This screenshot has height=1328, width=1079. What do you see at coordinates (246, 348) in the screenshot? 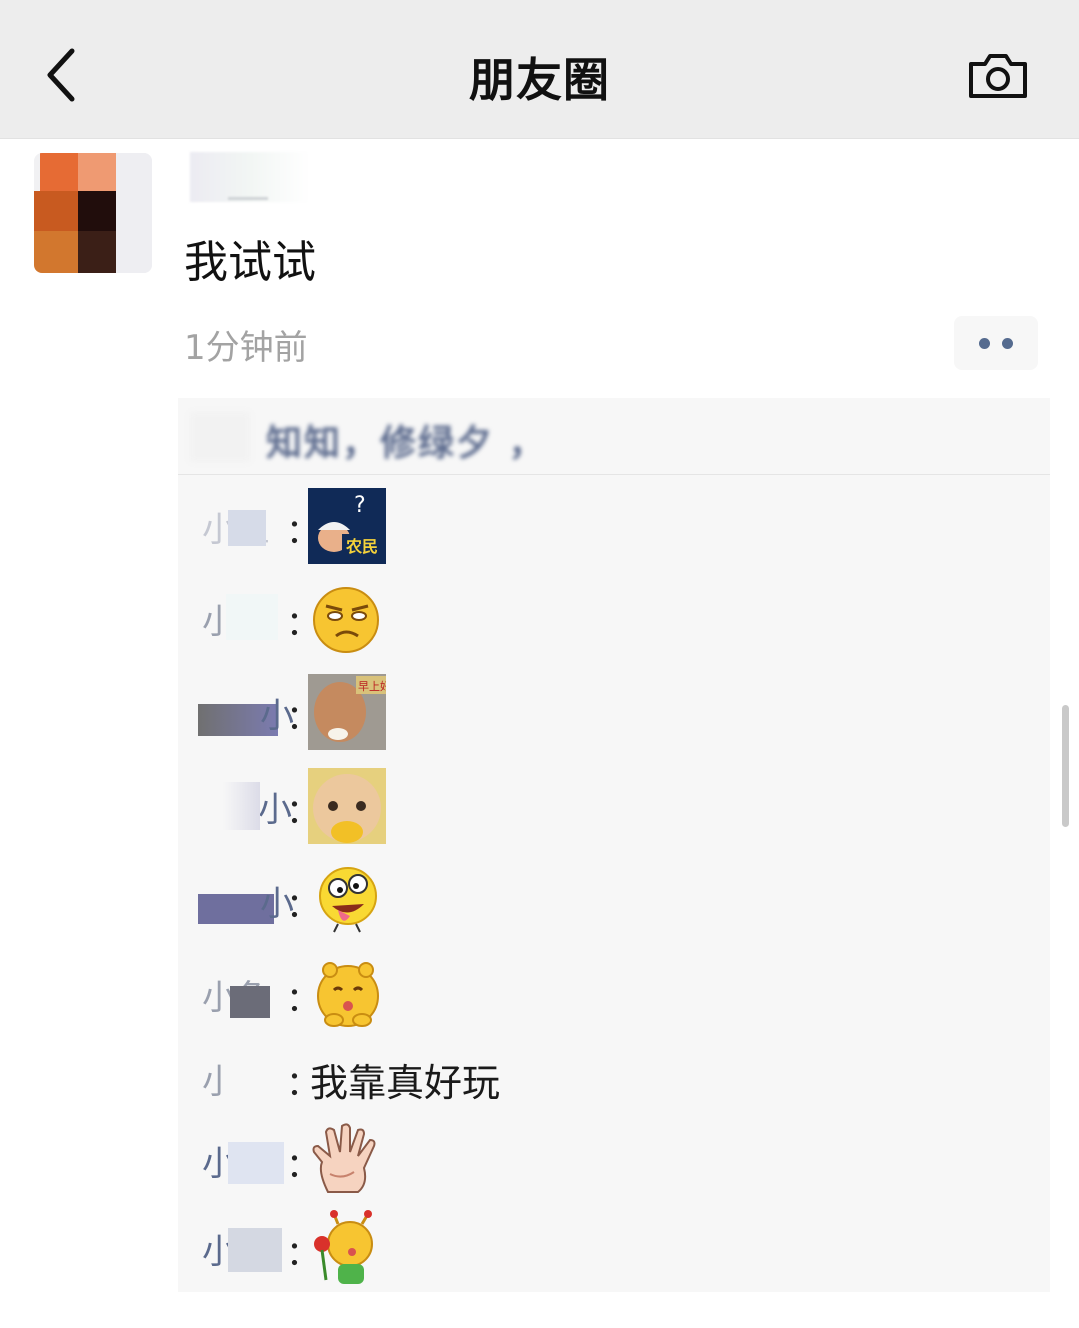
I see `post-time: 1分钟前` at bounding box center [246, 348].